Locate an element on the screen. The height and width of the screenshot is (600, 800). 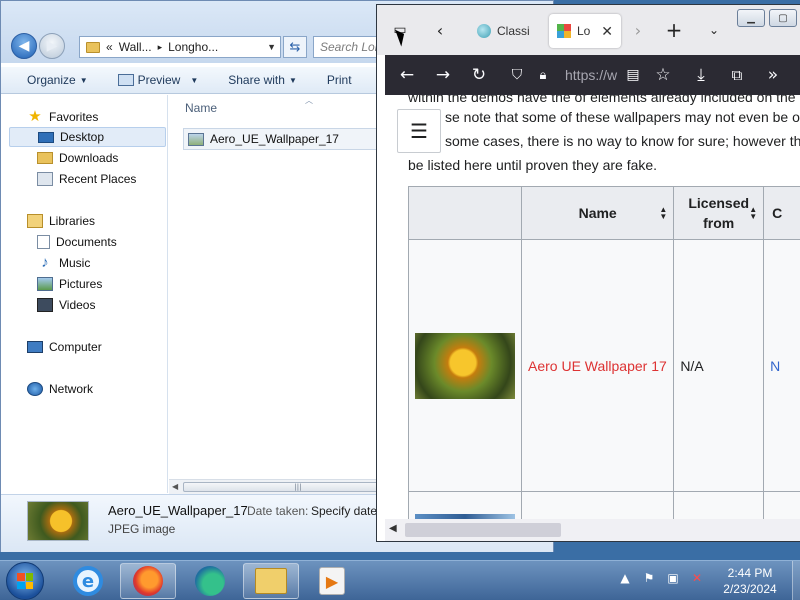
start-button is located at coordinates (25, 581).